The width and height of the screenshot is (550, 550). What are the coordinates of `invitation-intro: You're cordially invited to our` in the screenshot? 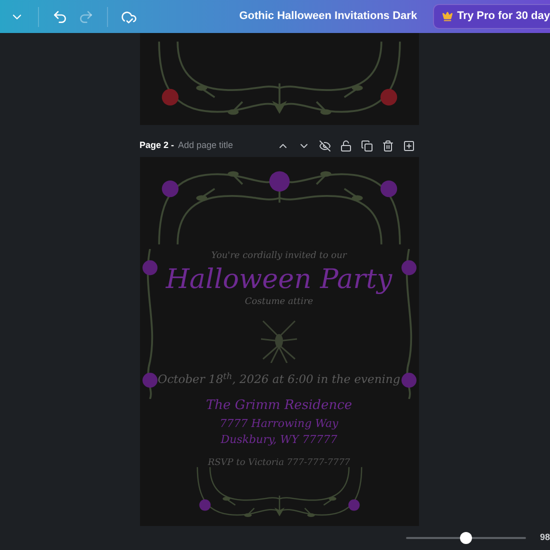 It's located at (279, 256).